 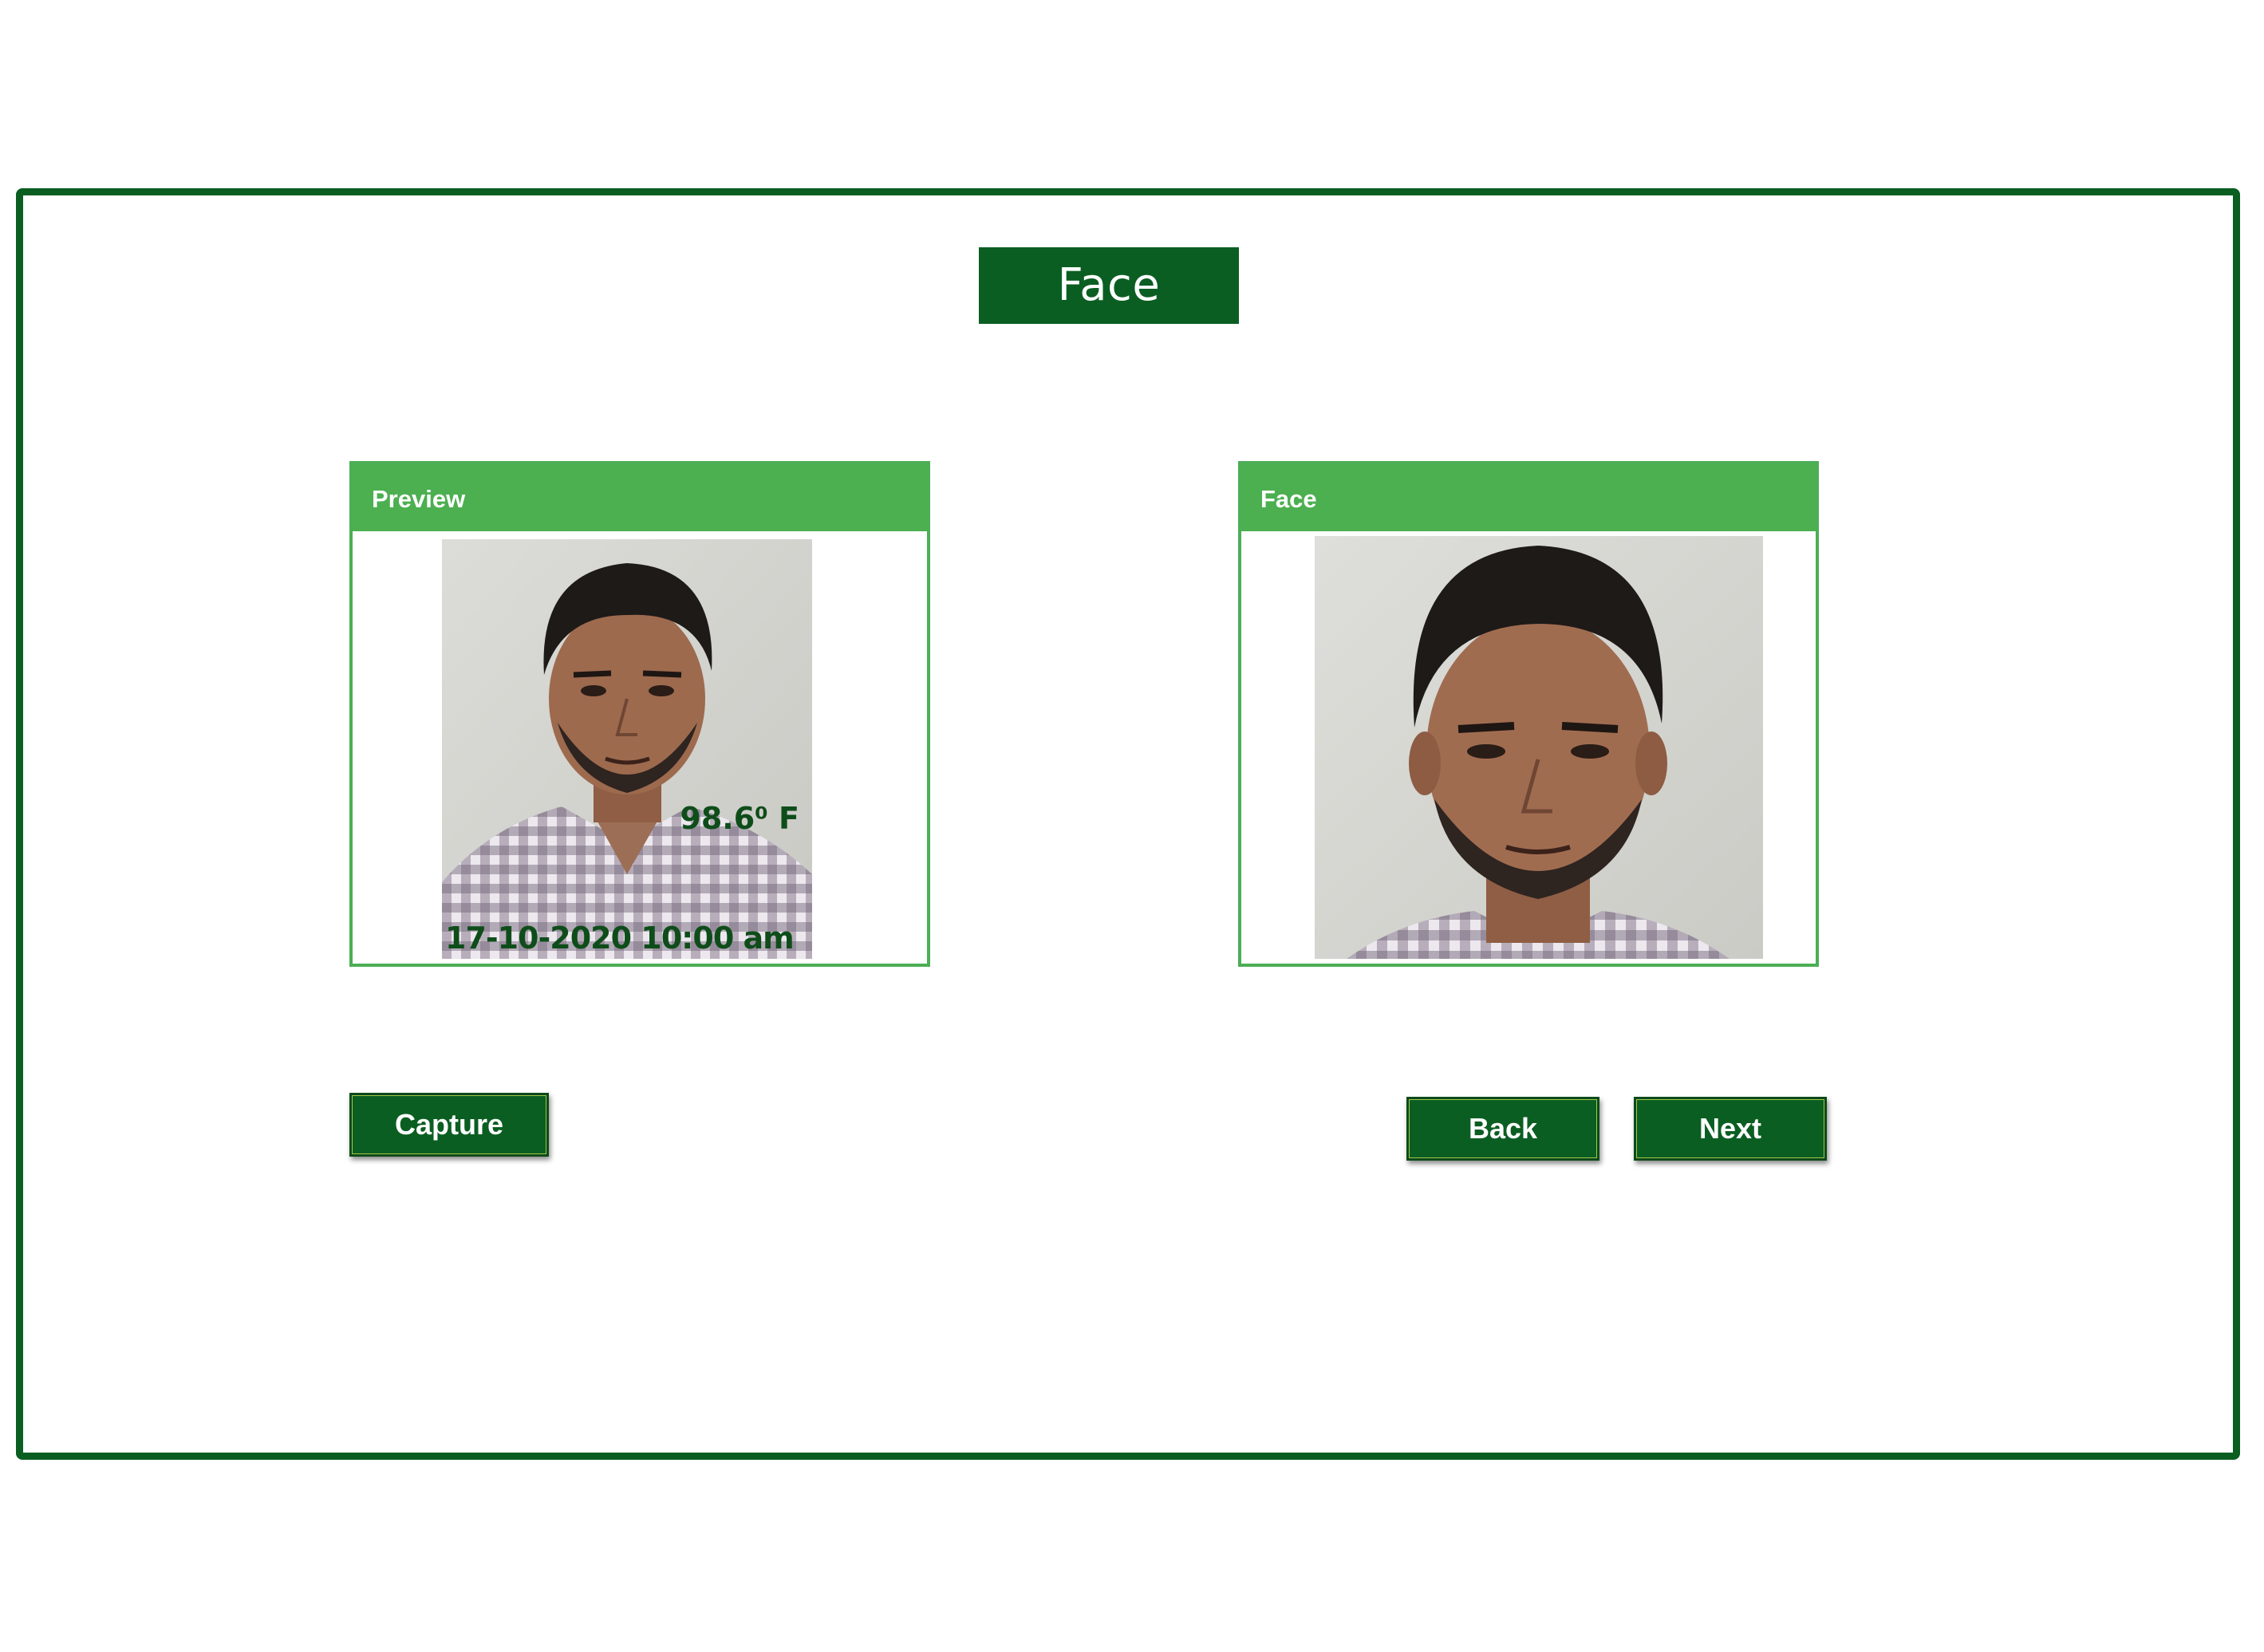 I want to click on face-panel-header: Face, so click(x=1529, y=497).